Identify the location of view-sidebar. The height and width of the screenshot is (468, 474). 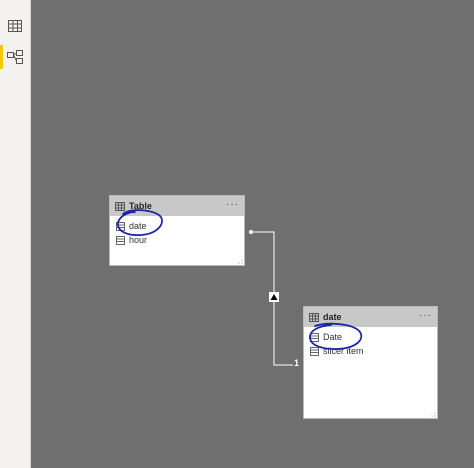
(15, 234).